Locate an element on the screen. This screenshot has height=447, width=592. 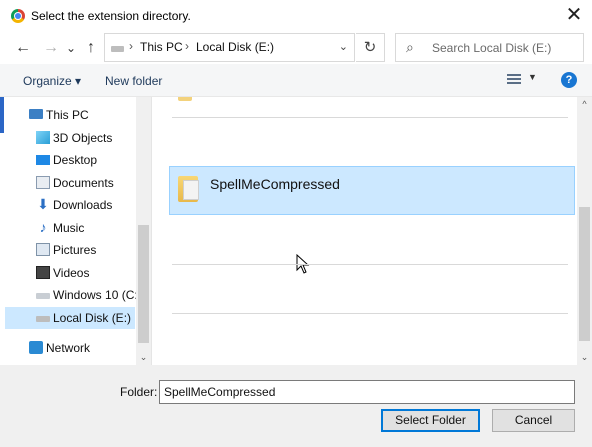
select-folder-button: Select Folder is located at coordinates (430, 420).